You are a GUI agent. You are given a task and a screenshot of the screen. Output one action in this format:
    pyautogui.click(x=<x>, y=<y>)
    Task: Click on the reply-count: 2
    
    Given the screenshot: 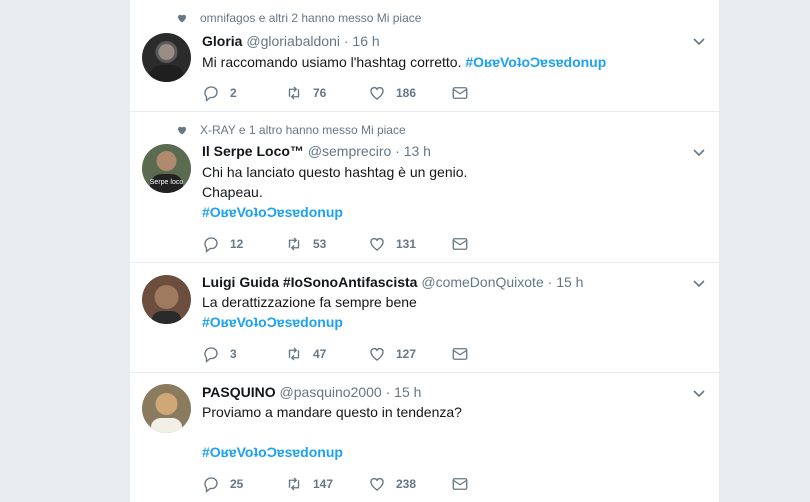 What is the action you would take?
    pyautogui.click(x=233, y=93)
    